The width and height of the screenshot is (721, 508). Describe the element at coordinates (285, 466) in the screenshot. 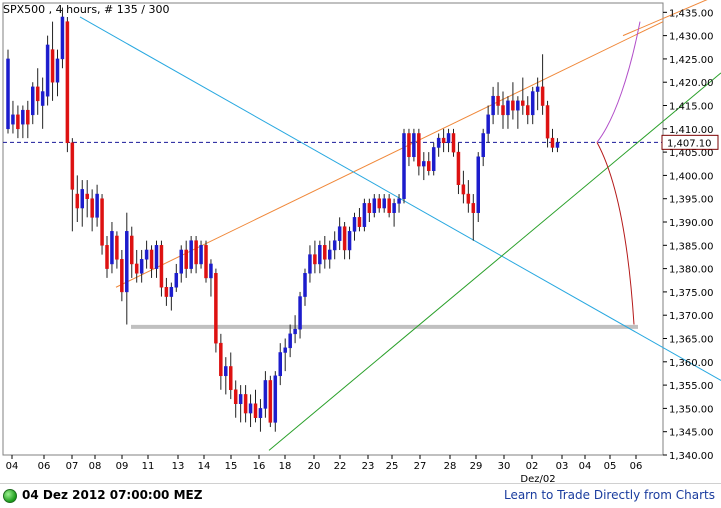

I see `x-tick-label: 18` at that location.